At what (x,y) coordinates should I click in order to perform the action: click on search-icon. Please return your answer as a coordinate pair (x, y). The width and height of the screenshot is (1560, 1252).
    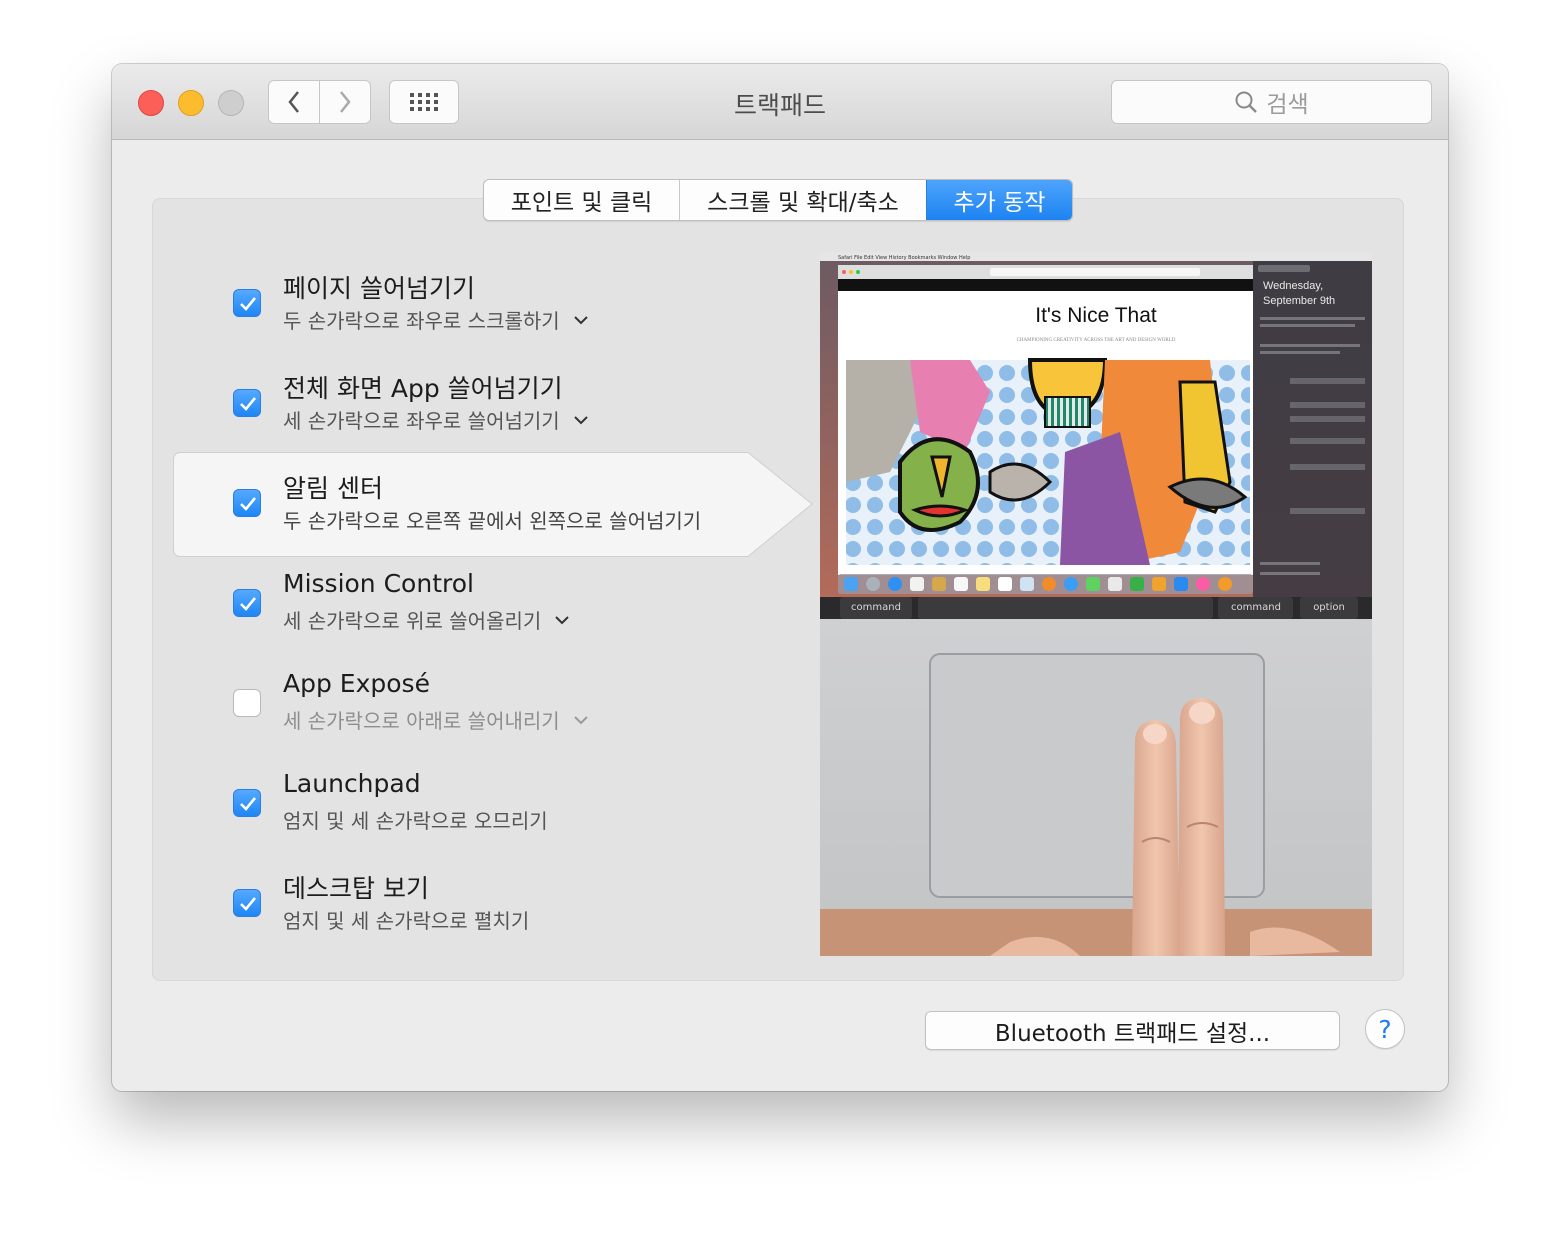
    Looking at the image, I should click on (1246, 102).